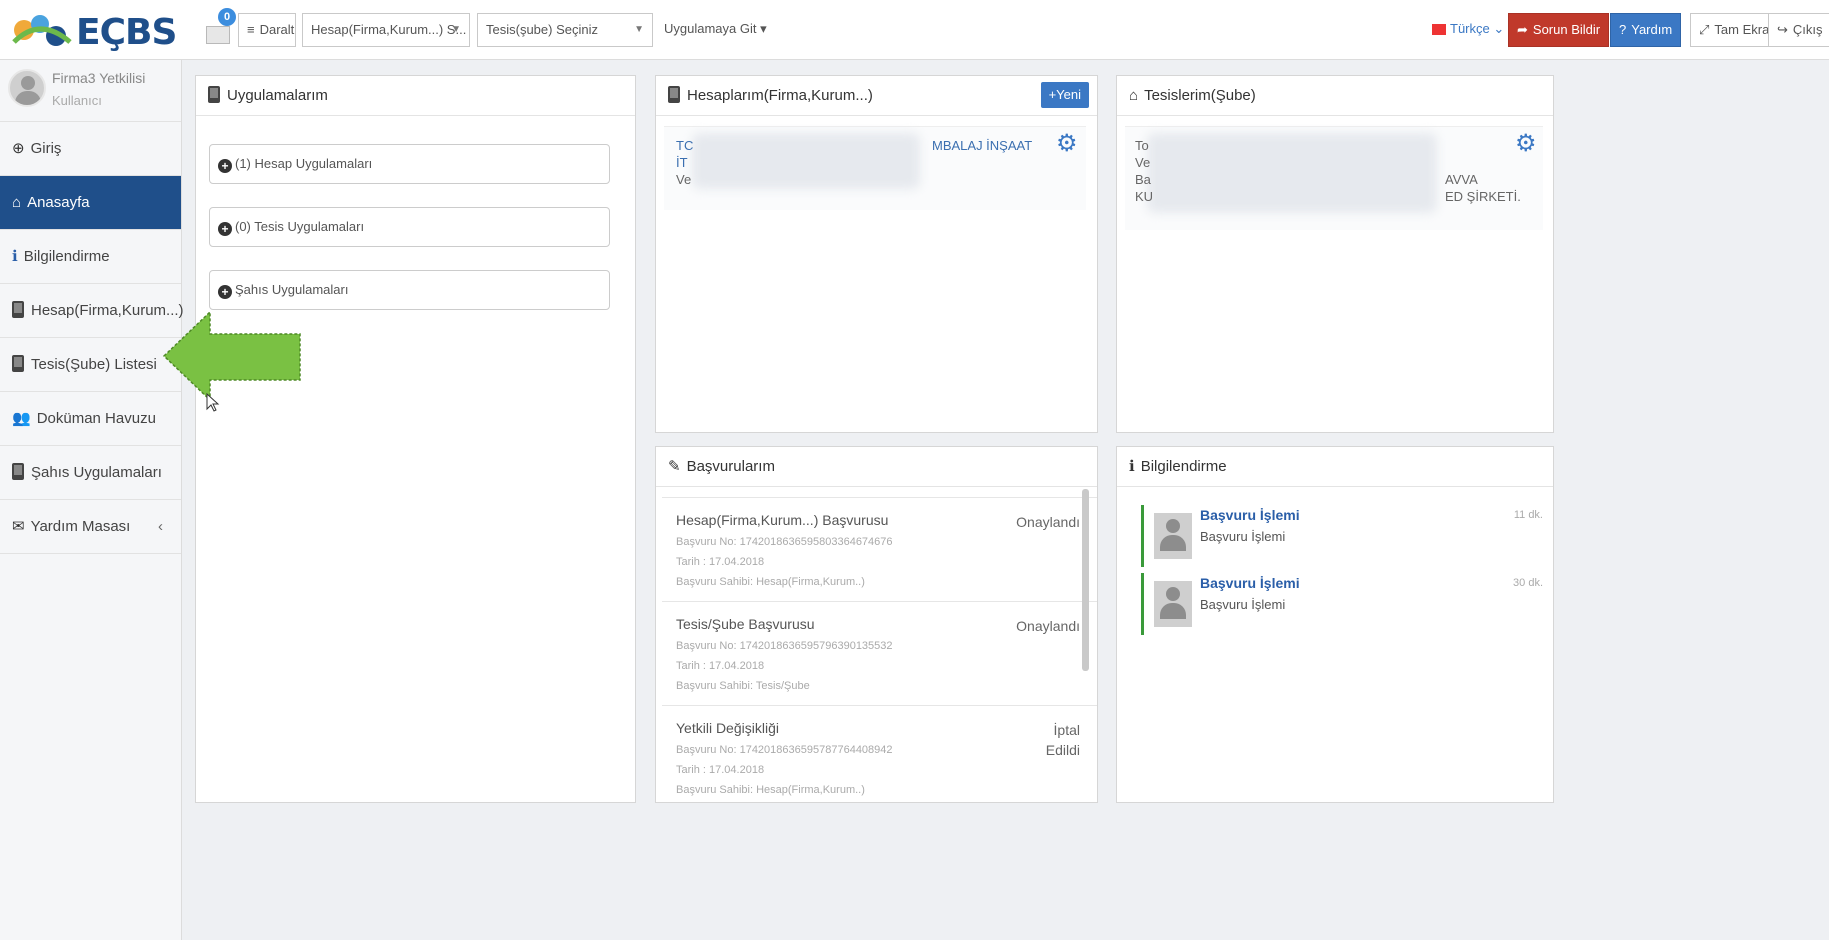 Image resolution: width=1829 pixels, height=940 pixels. Describe the element at coordinates (684, 179) in the screenshot. I see `account-card-text: Ve` at that location.